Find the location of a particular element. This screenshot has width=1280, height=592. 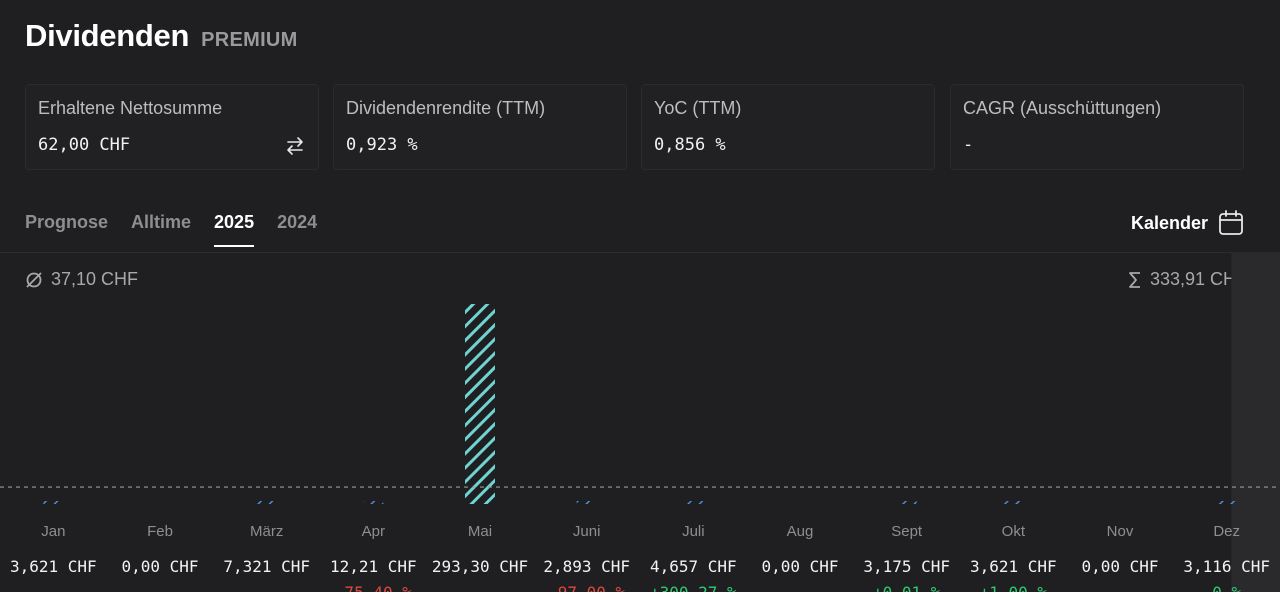

tab-2024: 2024 is located at coordinates (297, 229).